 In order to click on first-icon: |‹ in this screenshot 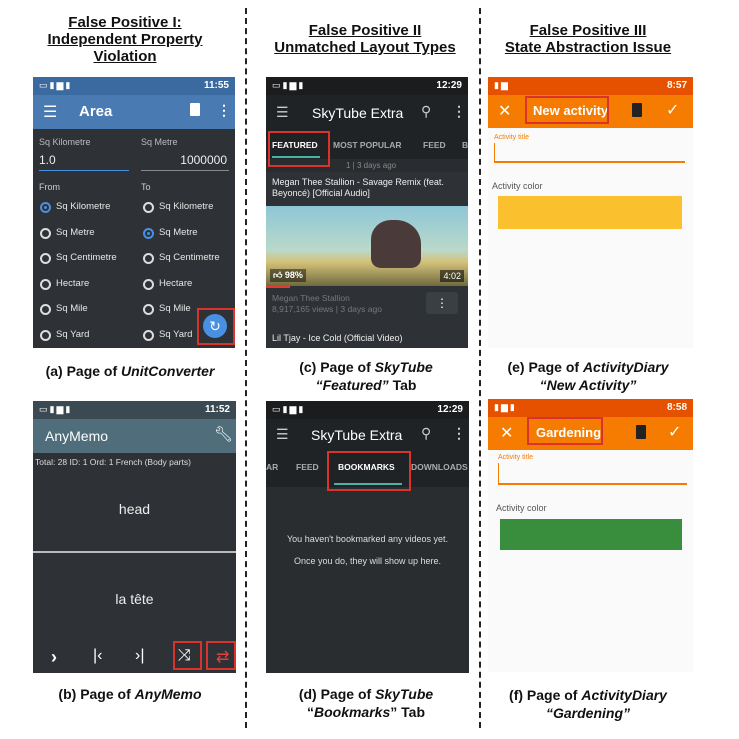, I will do `click(97, 656)`.